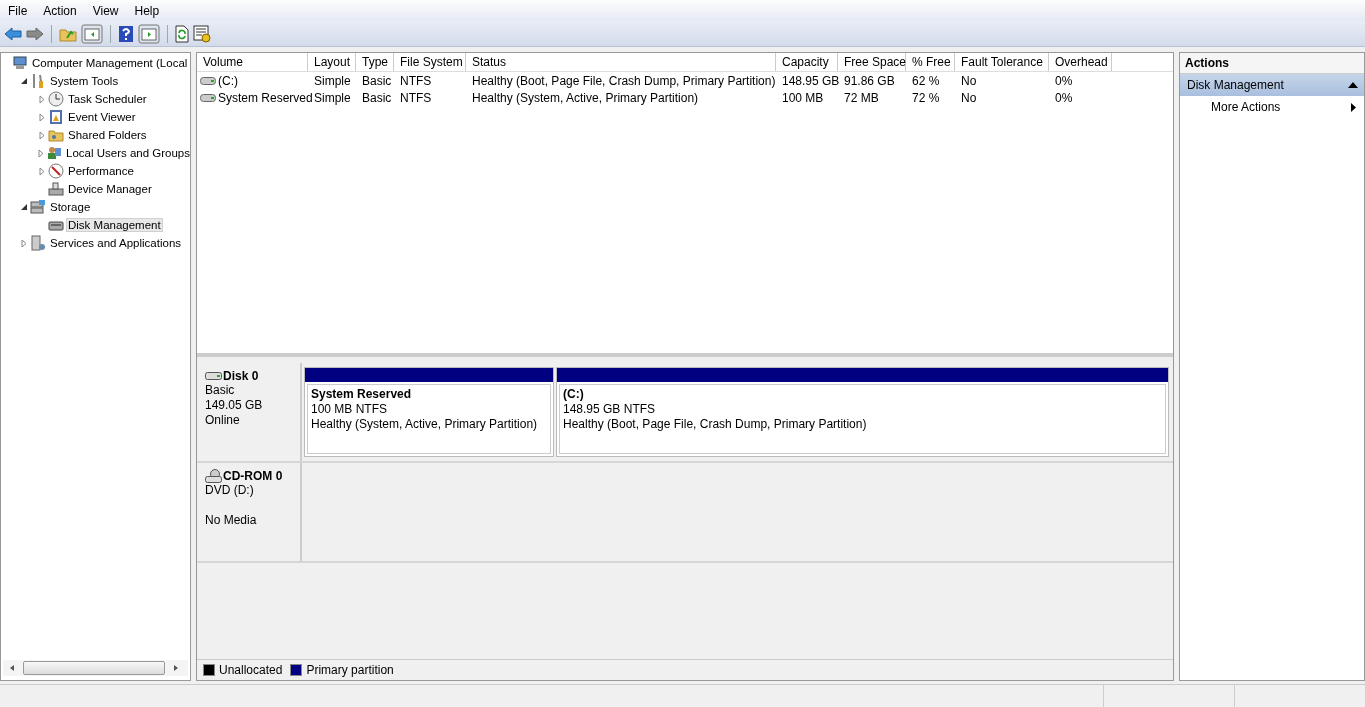  Describe the element at coordinates (1235, 85) in the screenshot. I see `section-title: Disk Management` at that location.